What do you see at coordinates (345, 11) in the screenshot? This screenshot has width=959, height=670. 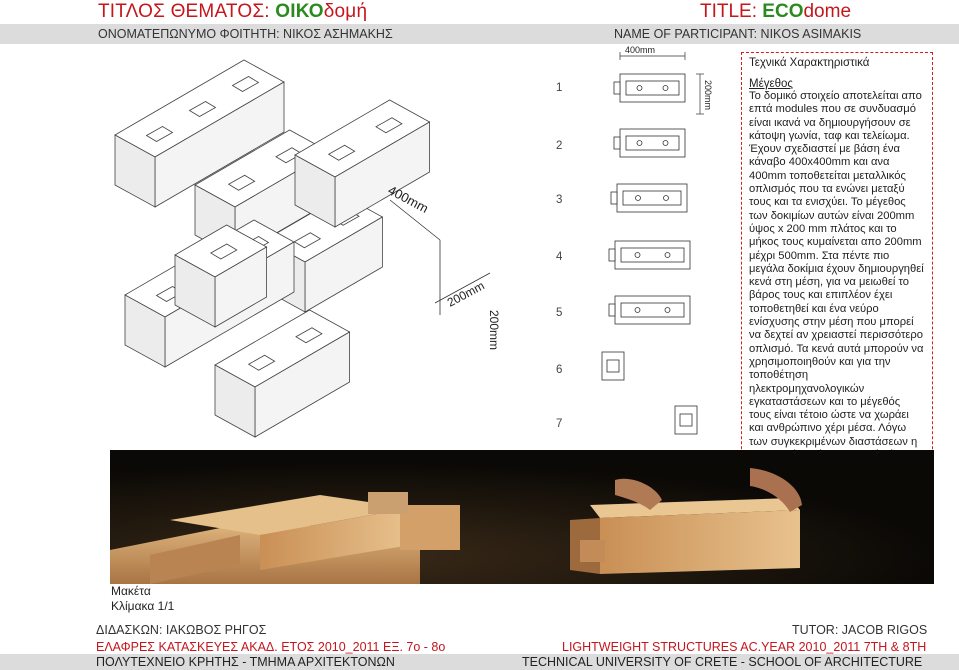 I see `title-greek-suffix: δομή` at bounding box center [345, 11].